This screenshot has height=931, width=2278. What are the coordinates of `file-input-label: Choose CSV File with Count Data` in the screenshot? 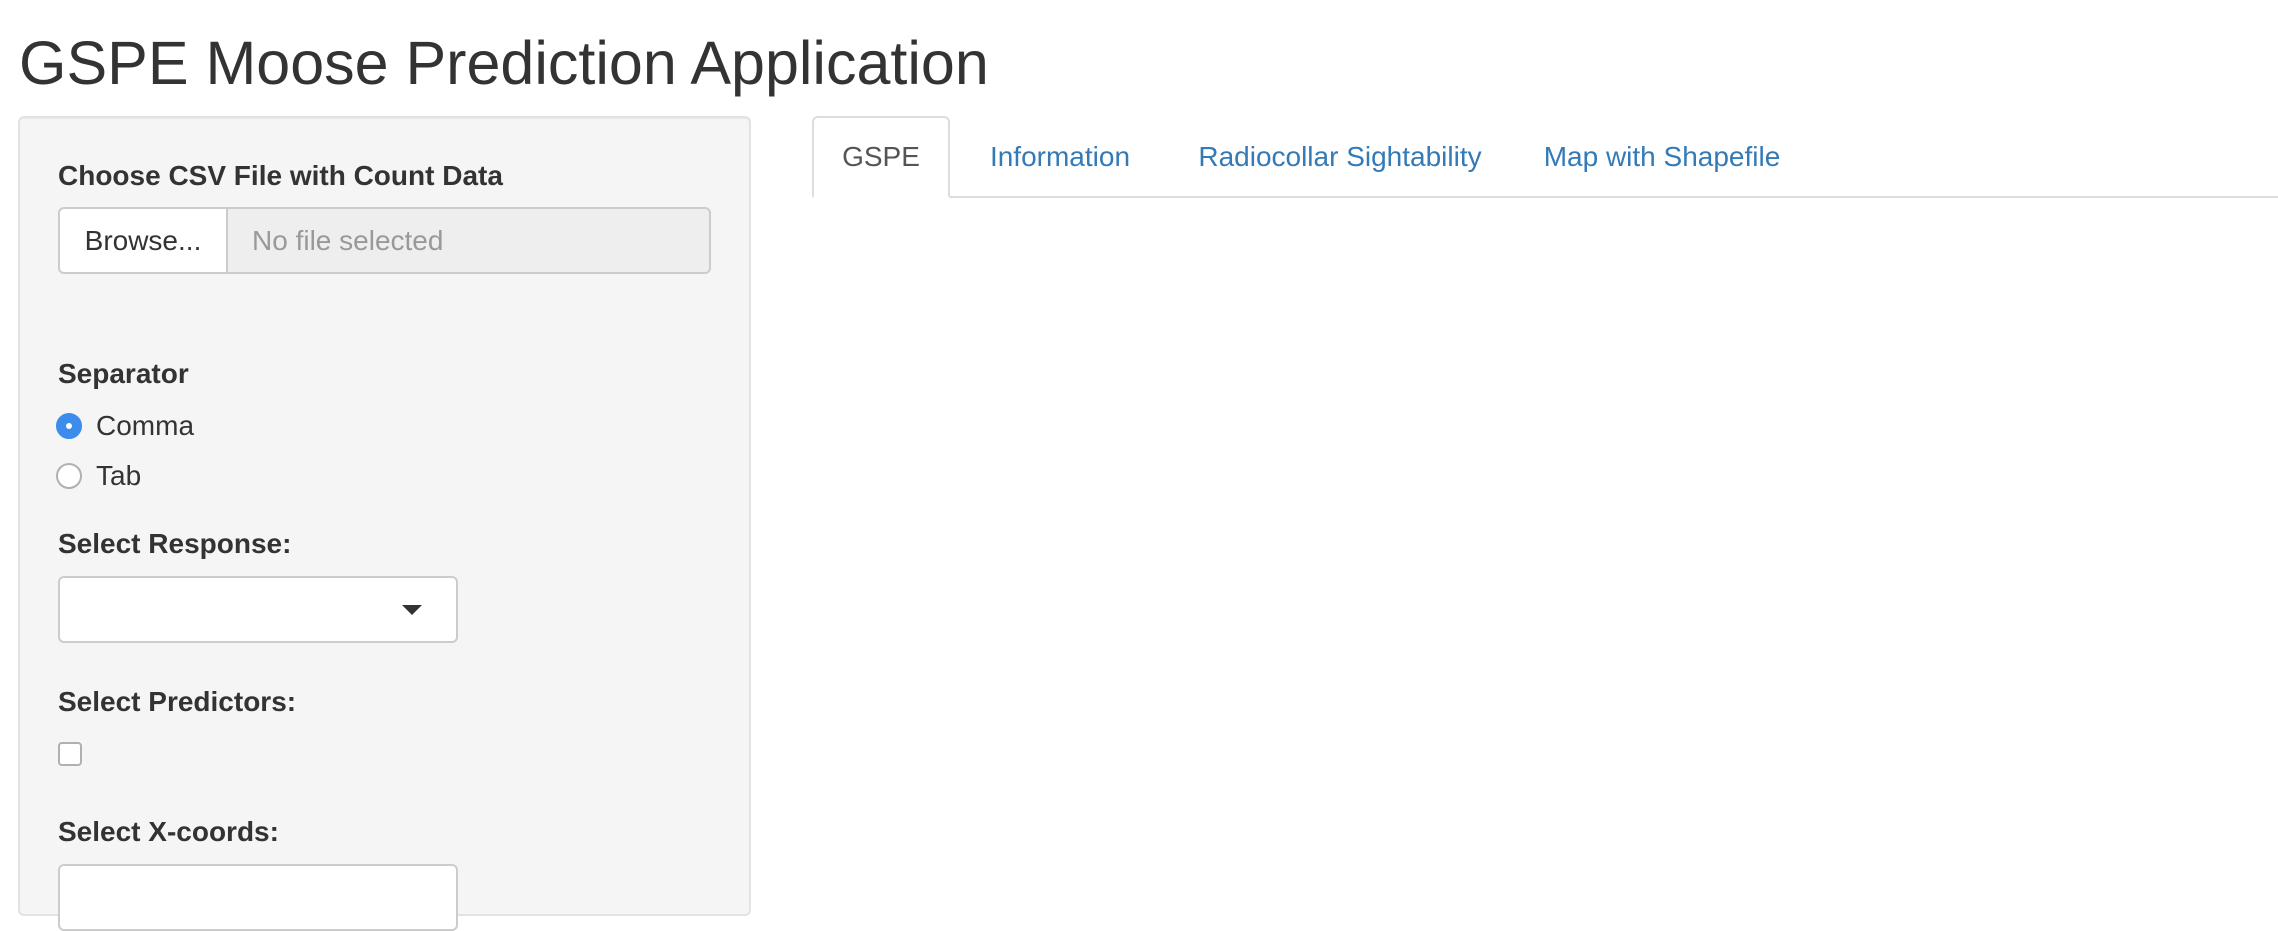 It's located at (280, 175).